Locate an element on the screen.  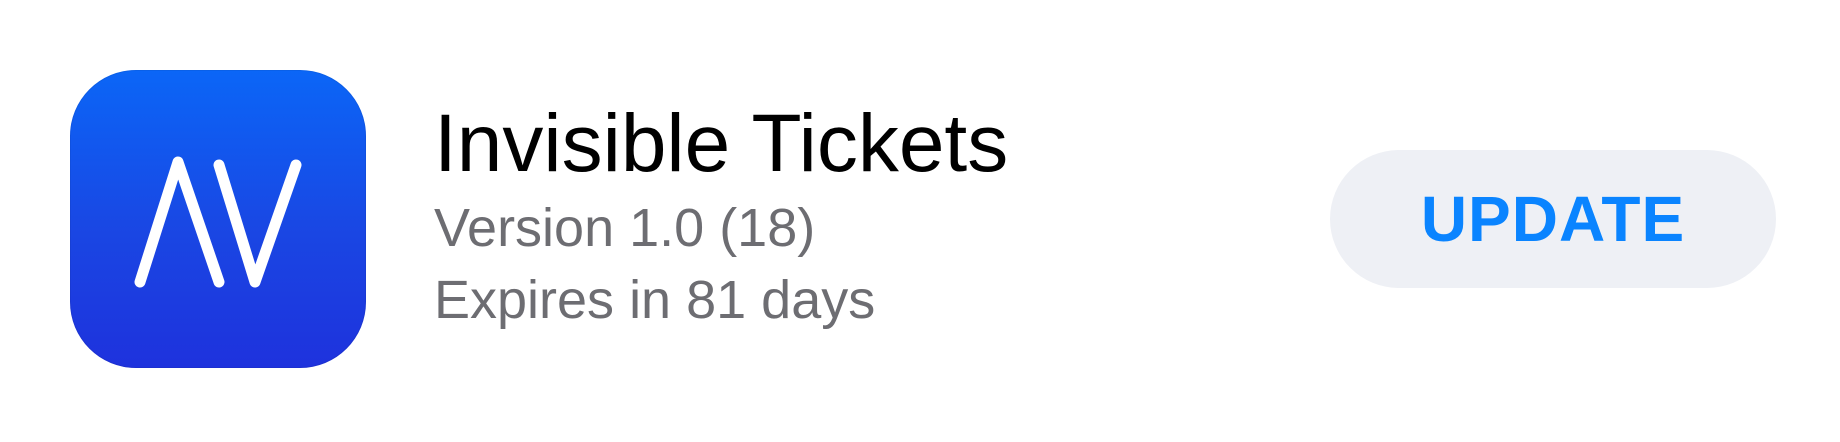
av-logo-icon is located at coordinates (218, 222).